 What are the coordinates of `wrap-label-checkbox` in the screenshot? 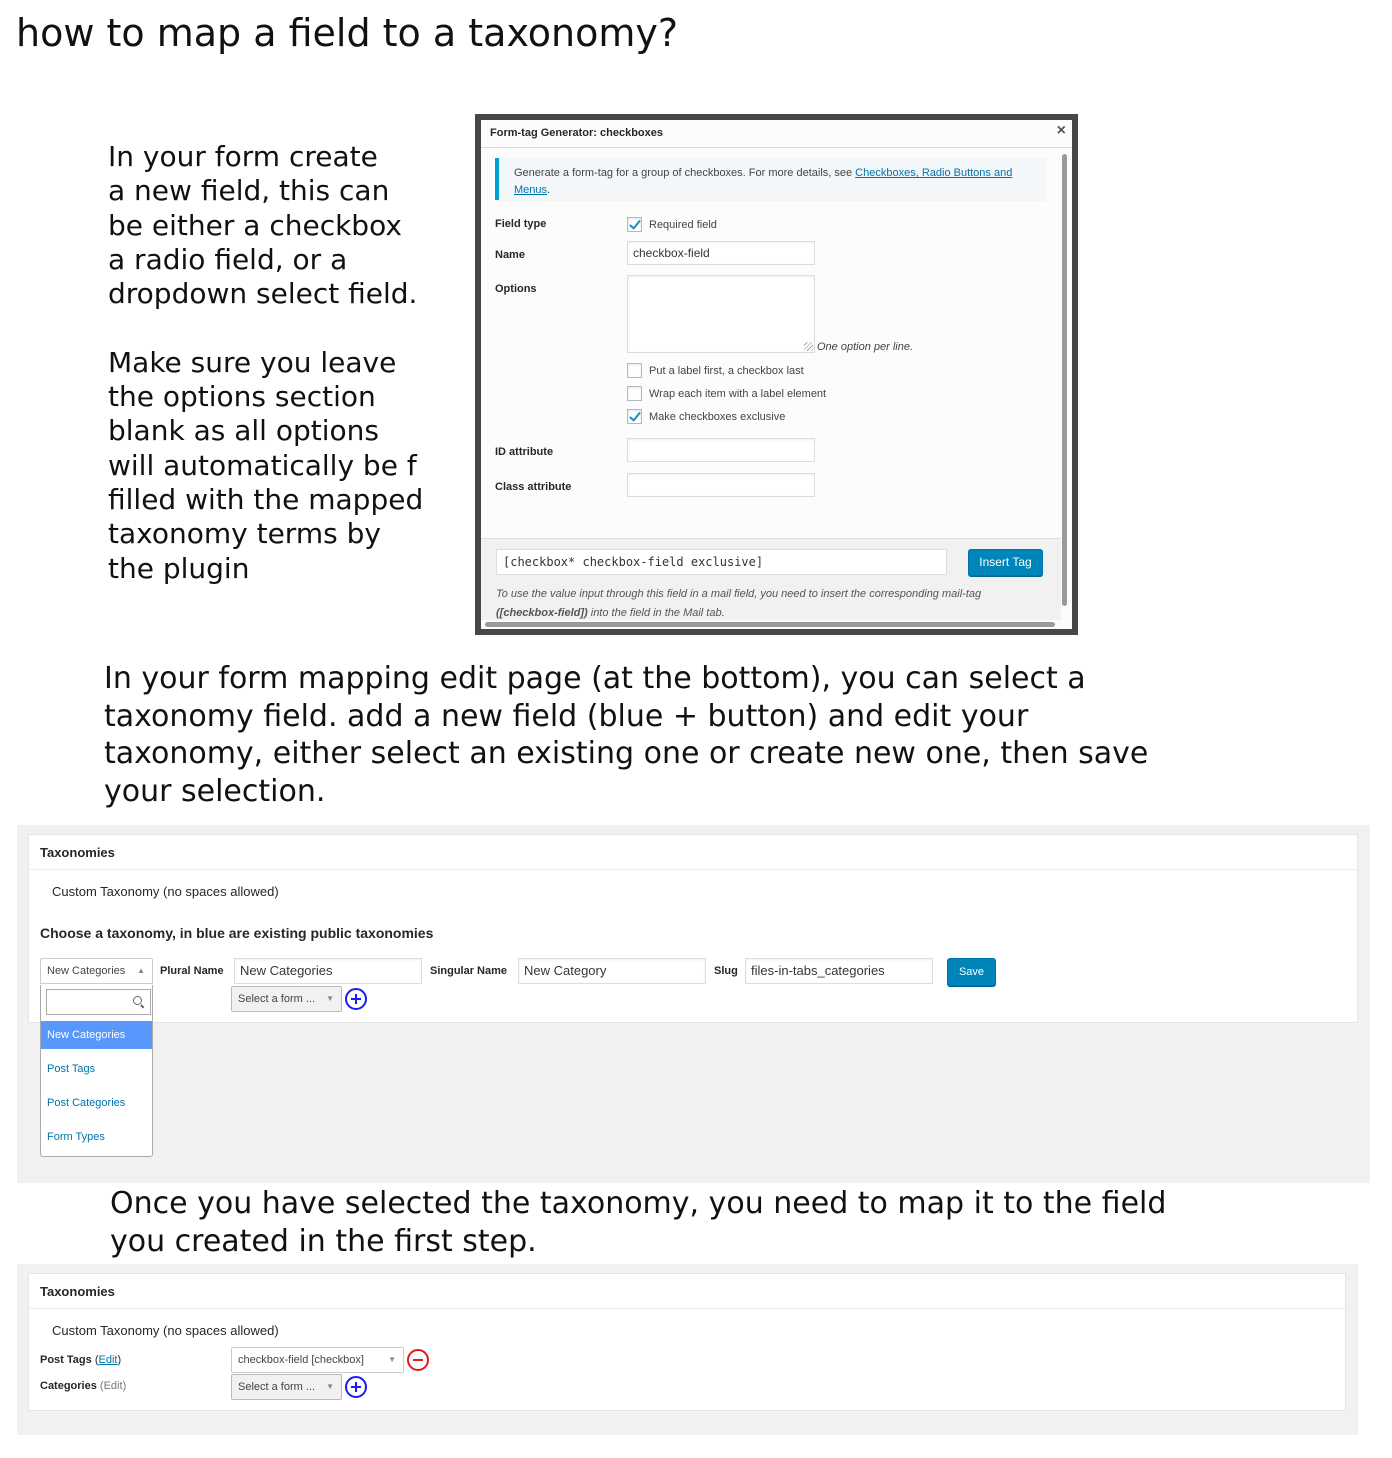 It's located at (634, 393).